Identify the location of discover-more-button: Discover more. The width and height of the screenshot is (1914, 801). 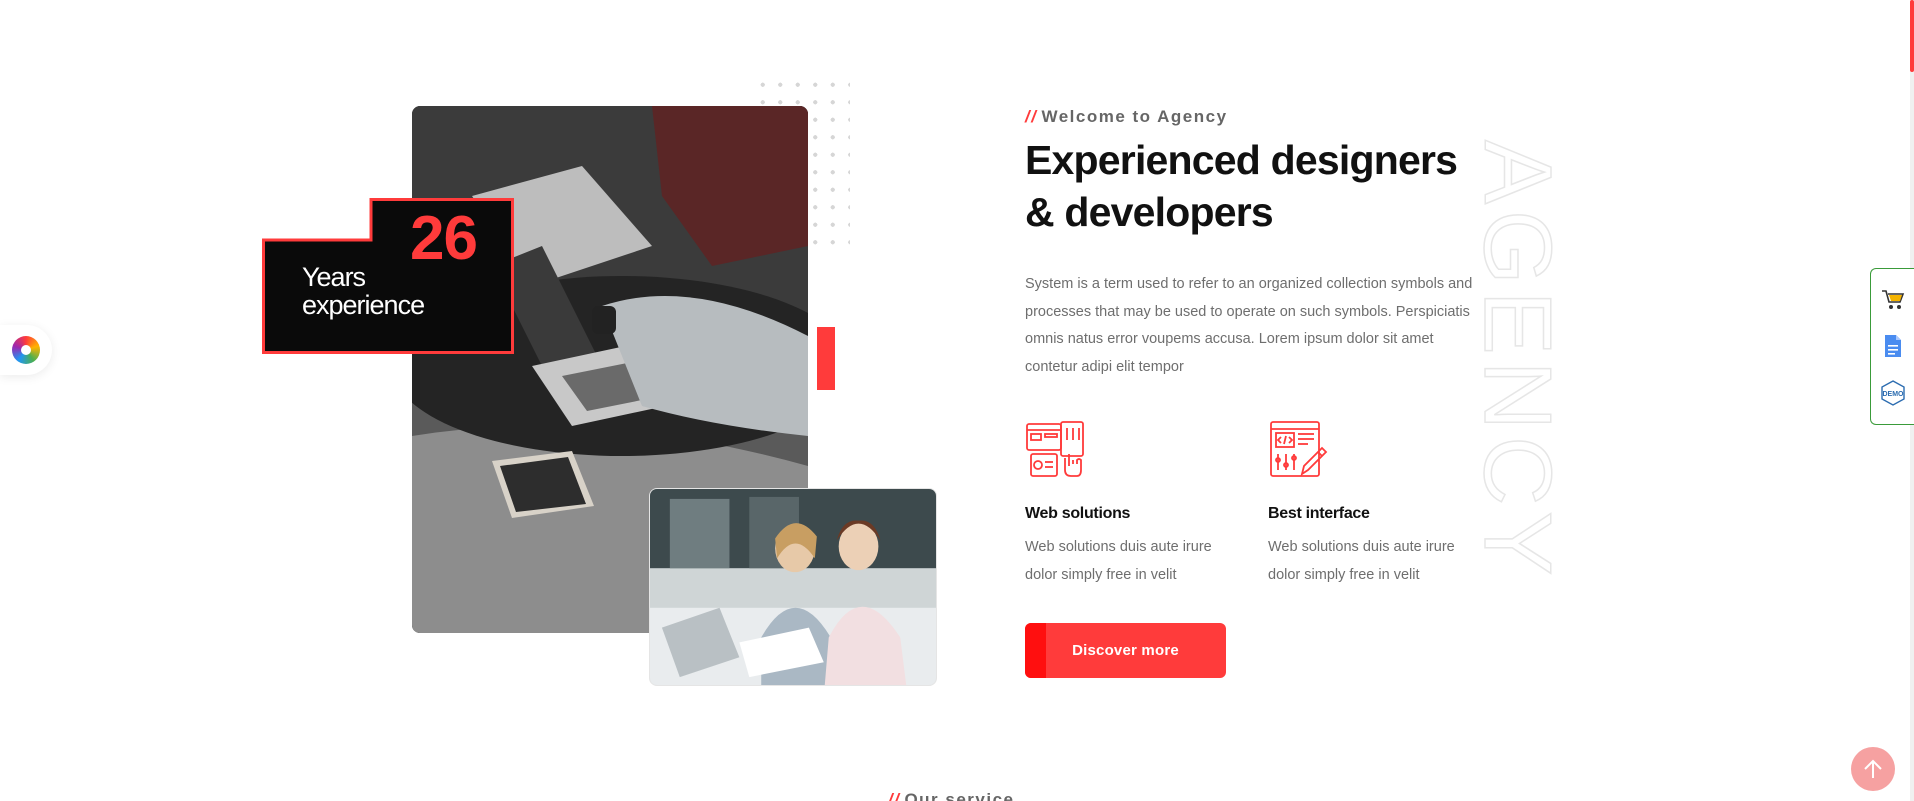
(1125, 650).